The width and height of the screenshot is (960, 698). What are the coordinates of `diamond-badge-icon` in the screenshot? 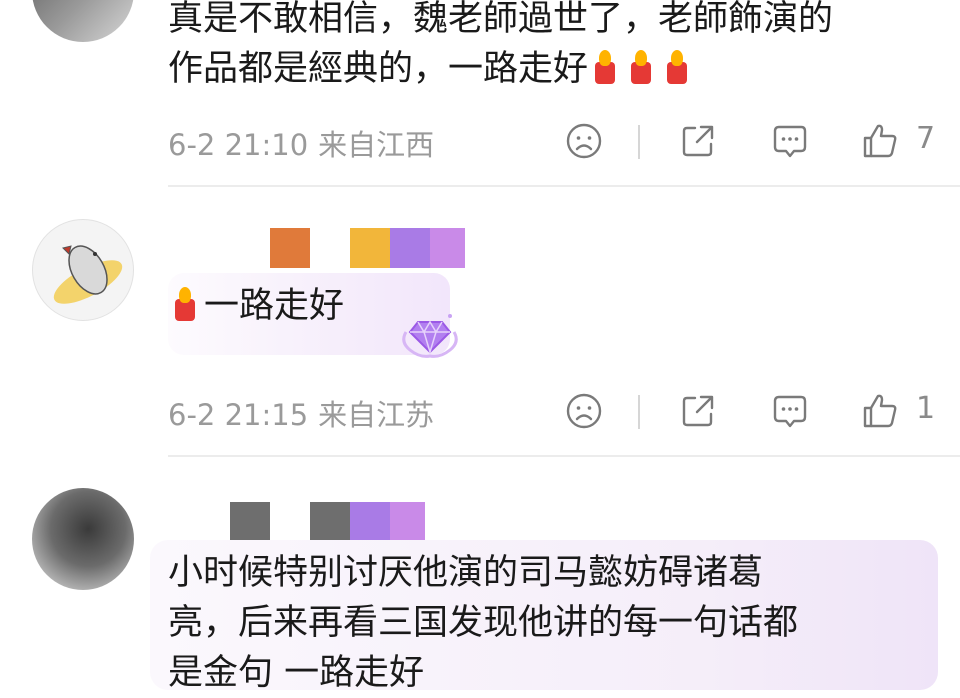 It's located at (430, 336).